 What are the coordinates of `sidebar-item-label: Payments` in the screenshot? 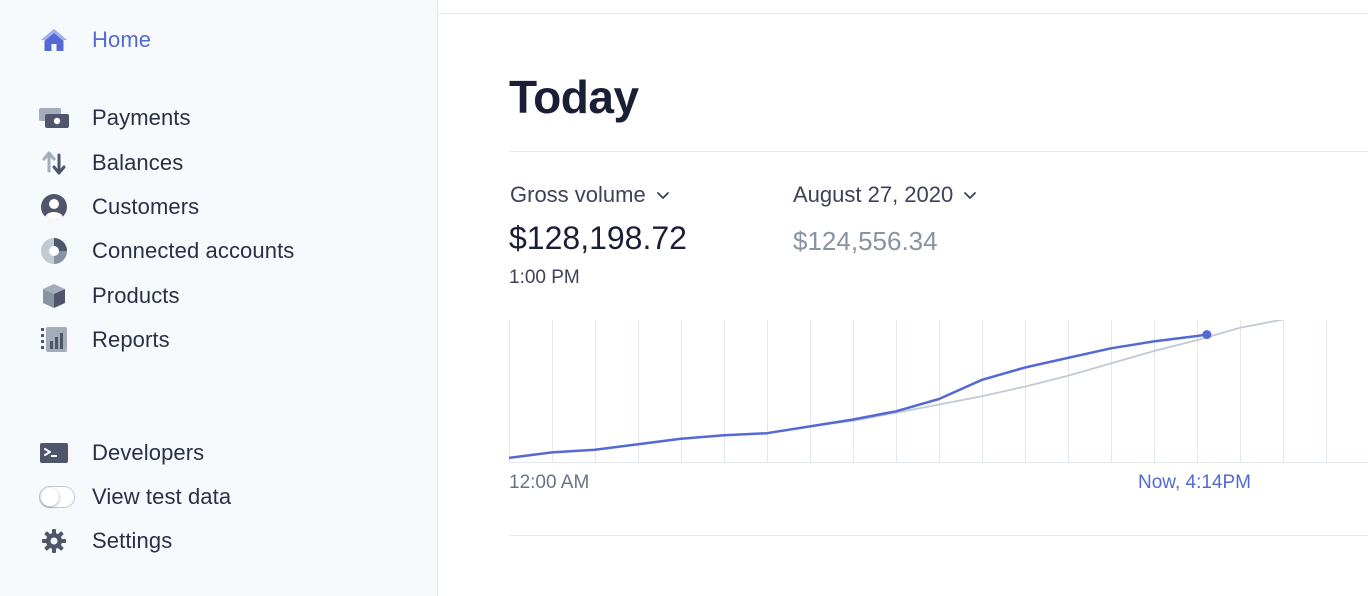 It's located at (141, 118).